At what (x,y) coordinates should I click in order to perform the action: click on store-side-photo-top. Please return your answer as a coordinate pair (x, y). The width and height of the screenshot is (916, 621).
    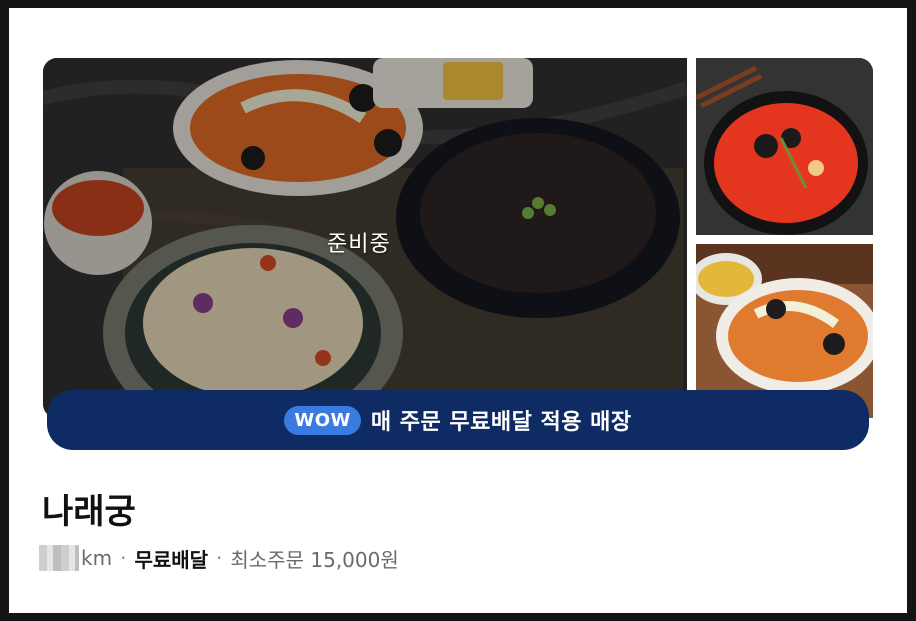
    Looking at the image, I should click on (784, 146).